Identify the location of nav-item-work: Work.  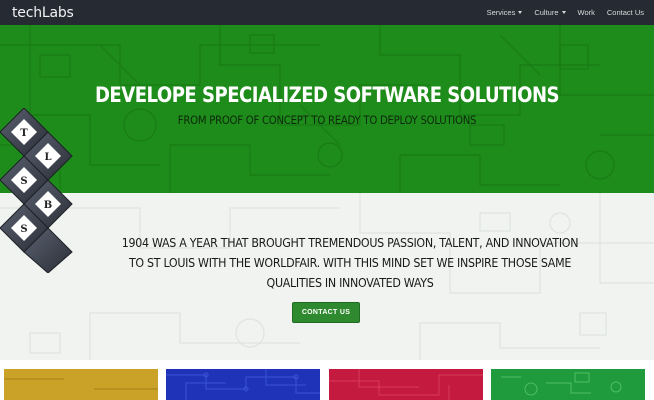
(586, 12).